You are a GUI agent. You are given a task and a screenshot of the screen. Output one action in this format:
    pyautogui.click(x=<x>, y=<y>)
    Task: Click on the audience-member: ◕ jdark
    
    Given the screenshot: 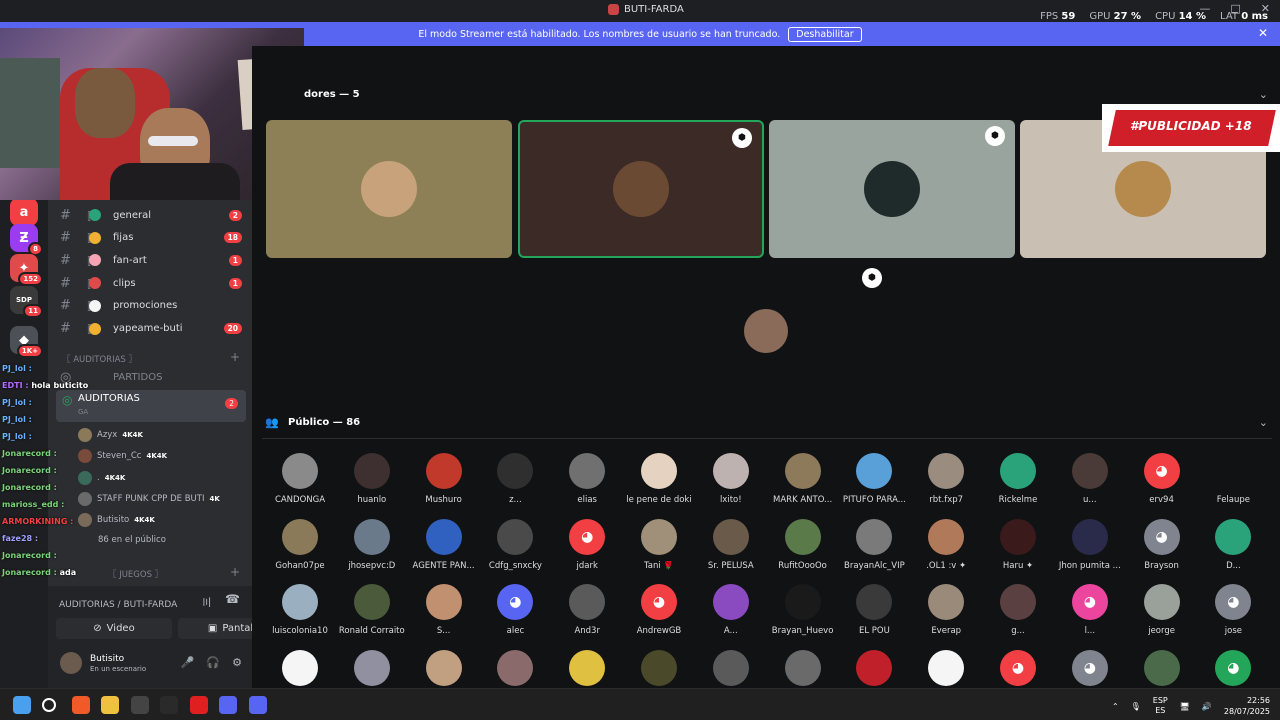 What is the action you would take?
    pyautogui.click(x=587, y=544)
    